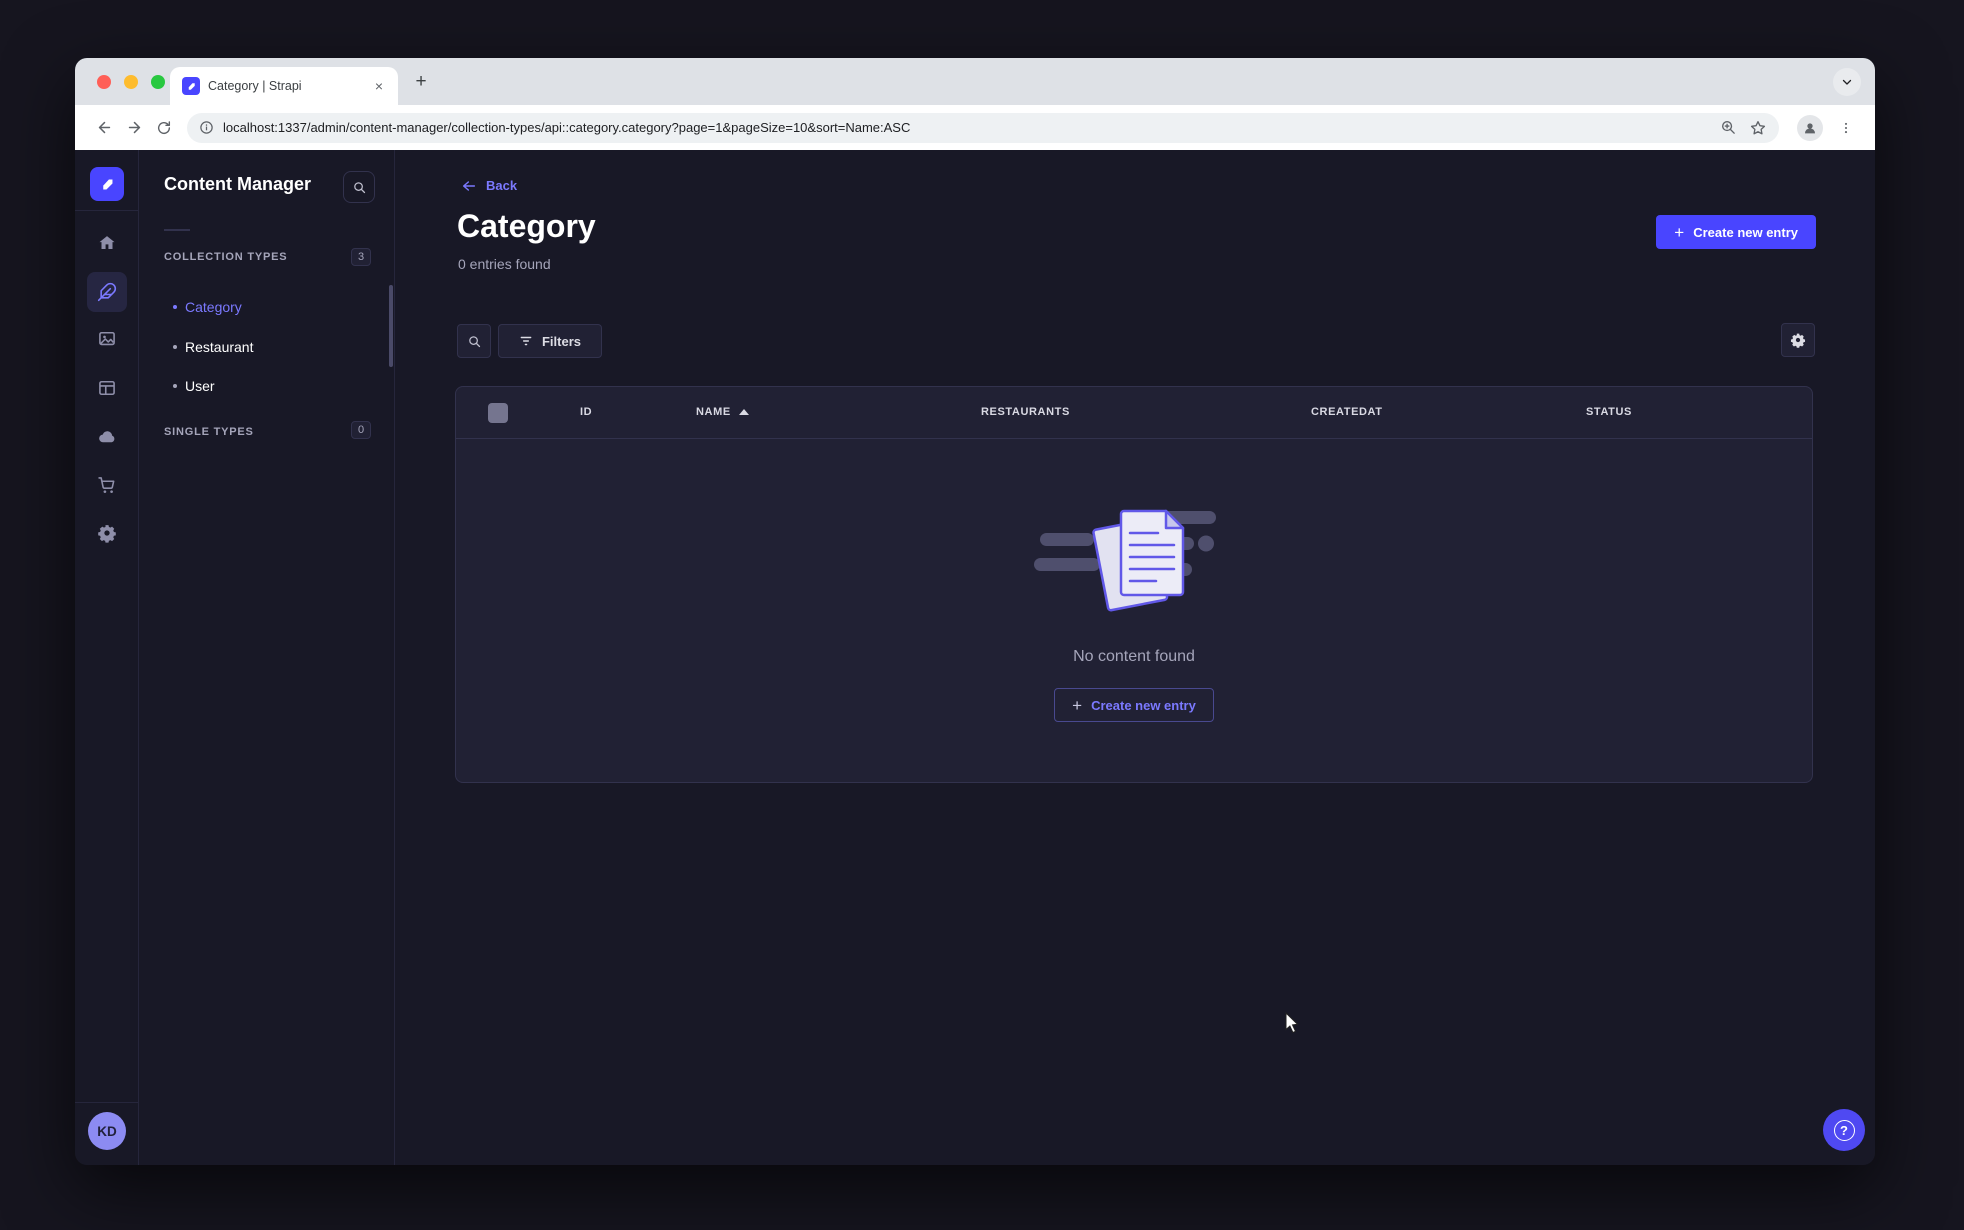  What do you see at coordinates (104, 128) in the screenshot?
I see `back-nav-button` at bounding box center [104, 128].